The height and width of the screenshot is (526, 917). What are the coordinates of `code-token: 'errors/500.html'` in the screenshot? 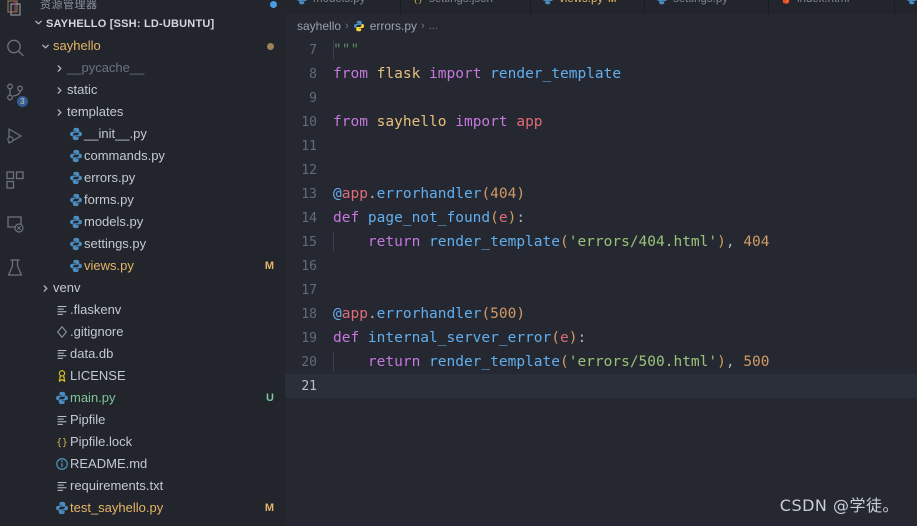 It's located at (643, 362).